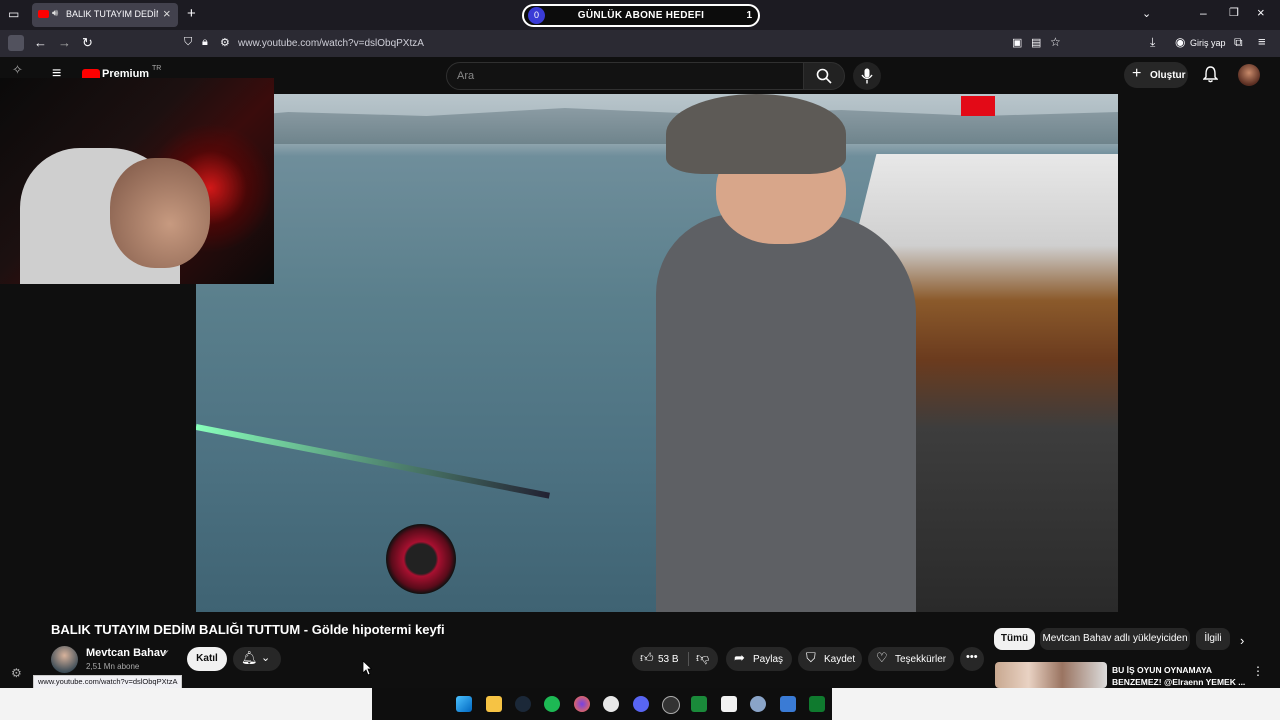 The height and width of the screenshot is (720, 1280). What do you see at coordinates (1234, 12) in the screenshot?
I see `restore-button: ❐` at bounding box center [1234, 12].